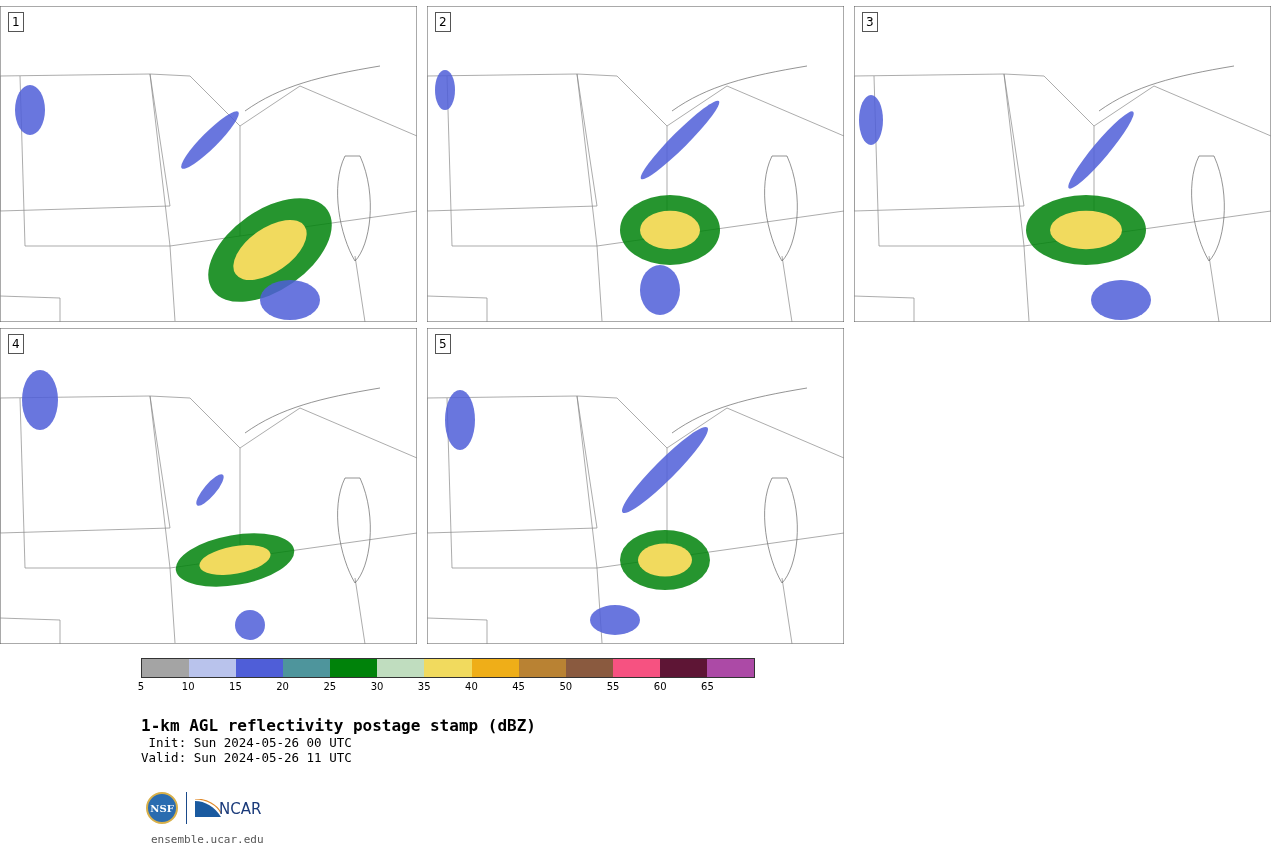 Image resolution: width=1280 pixels, height=844 pixels. What do you see at coordinates (443, 22) in the screenshot?
I see `panel-number: 2` at bounding box center [443, 22].